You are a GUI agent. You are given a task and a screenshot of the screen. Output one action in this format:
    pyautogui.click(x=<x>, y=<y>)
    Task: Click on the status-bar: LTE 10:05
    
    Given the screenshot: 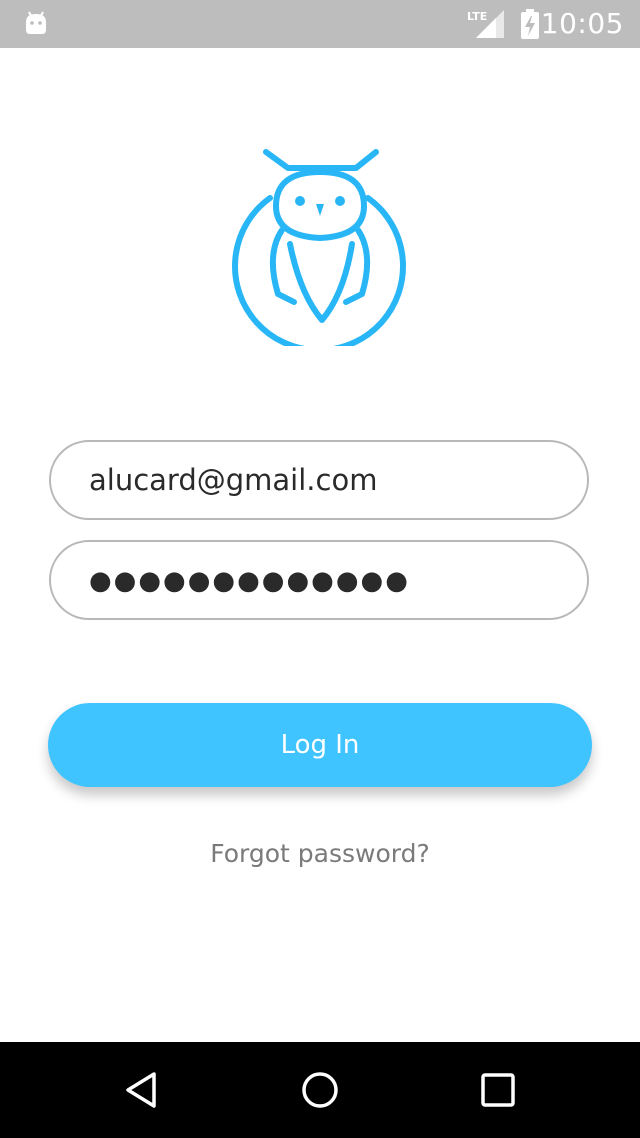 What is the action you would take?
    pyautogui.click(x=320, y=24)
    